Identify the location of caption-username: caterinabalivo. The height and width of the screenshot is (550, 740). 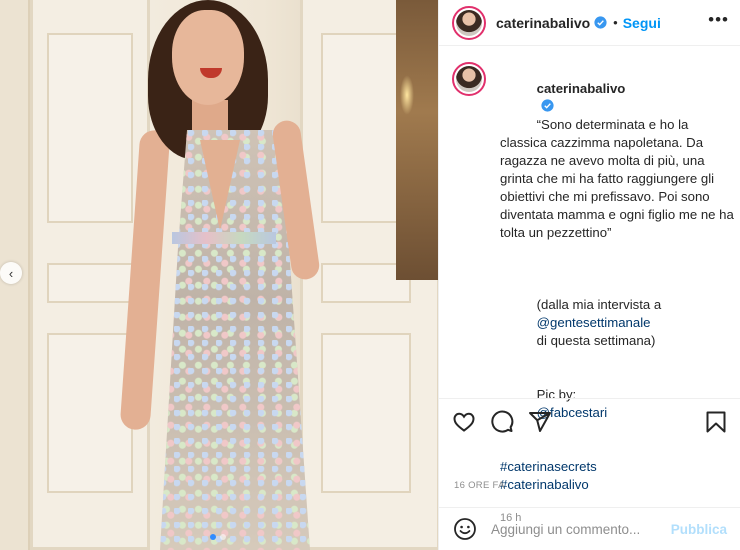
(581, 88).